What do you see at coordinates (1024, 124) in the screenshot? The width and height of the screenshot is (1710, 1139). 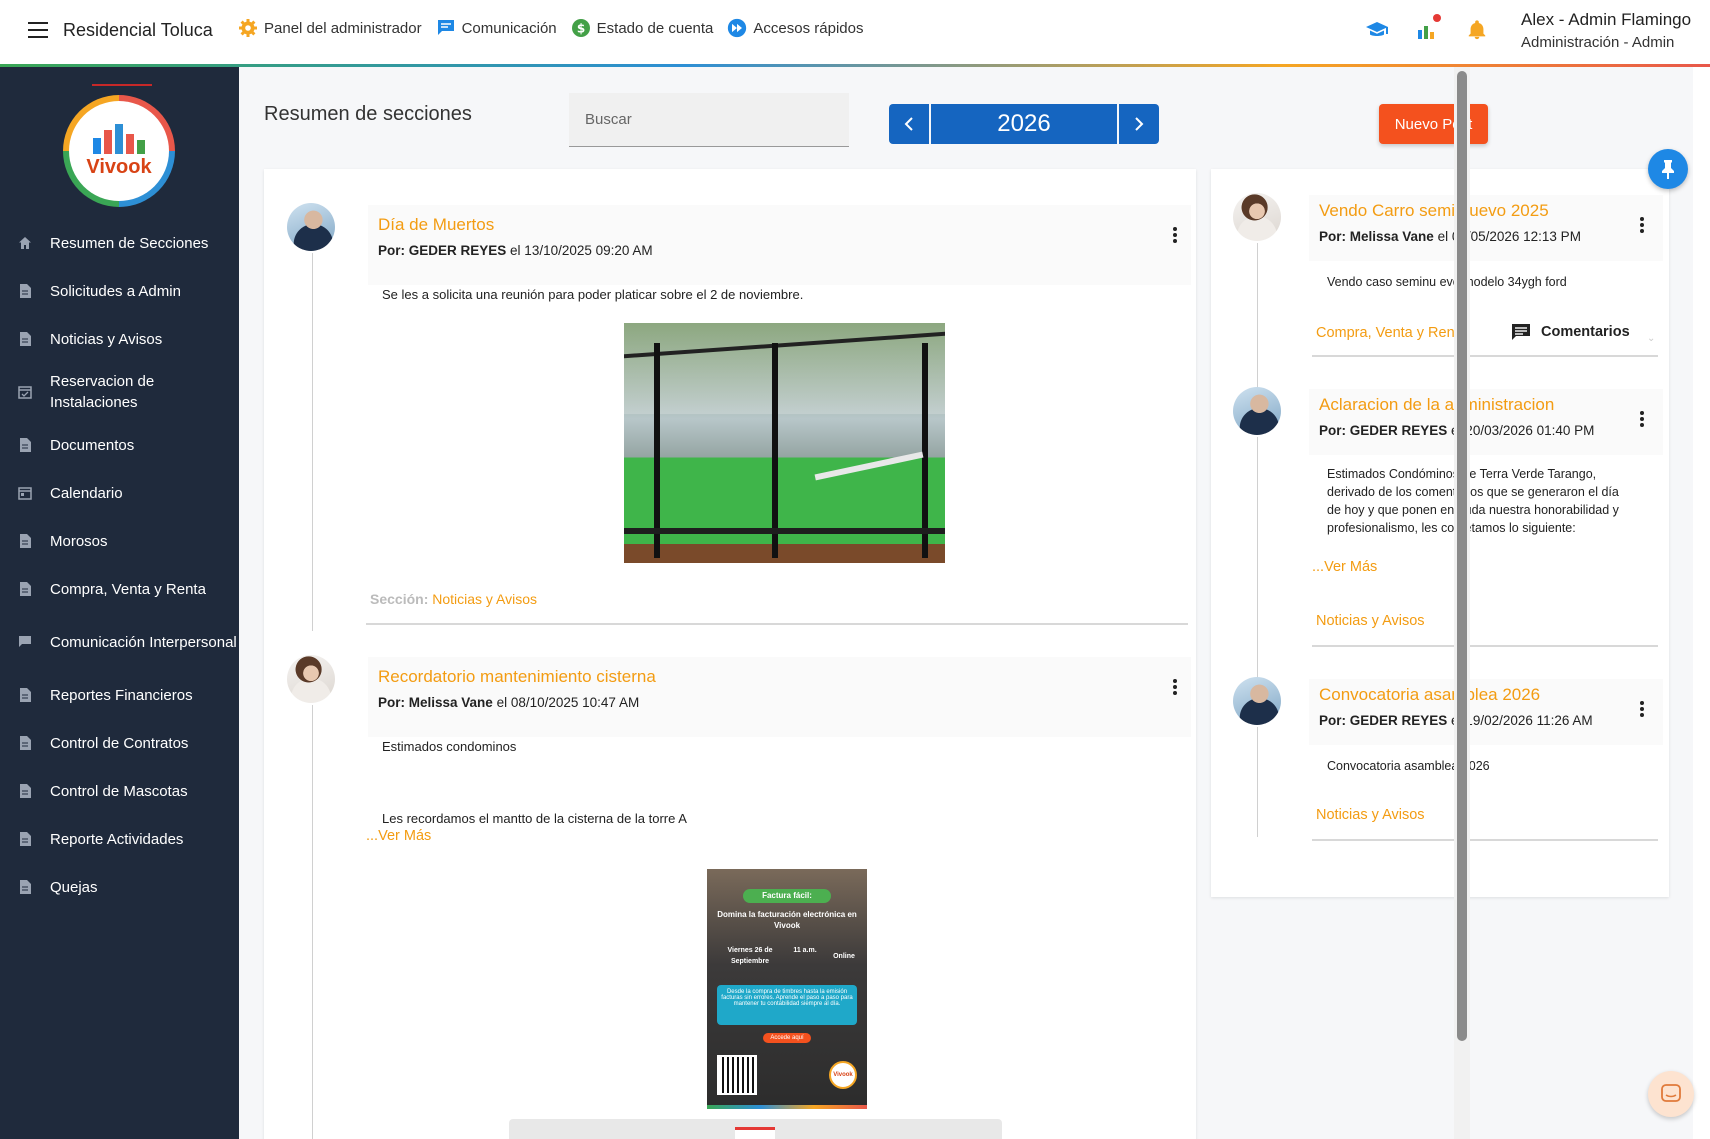 I see `year-selector: 2026` at bounding box center [1024, 124].